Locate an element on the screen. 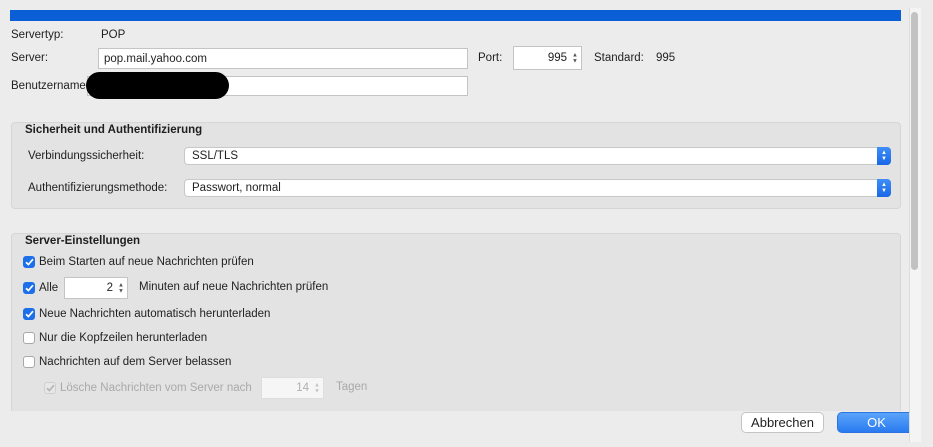  ok-button: OK is located at coordinates (876, 422).